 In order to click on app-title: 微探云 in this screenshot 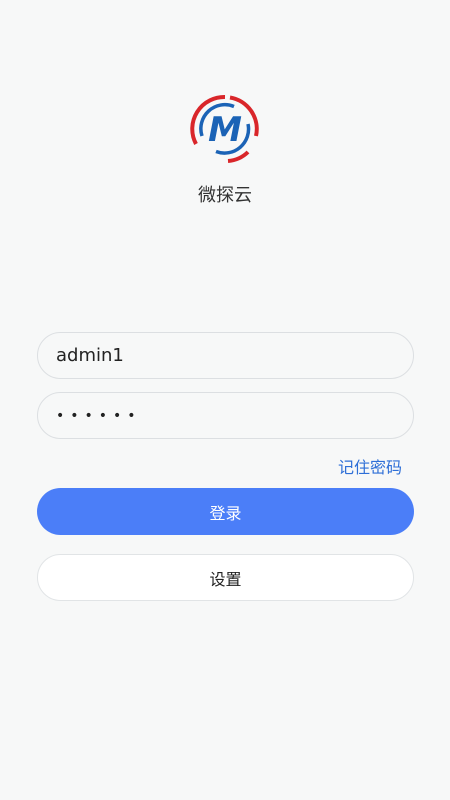, I will do `click(225, 195)`.